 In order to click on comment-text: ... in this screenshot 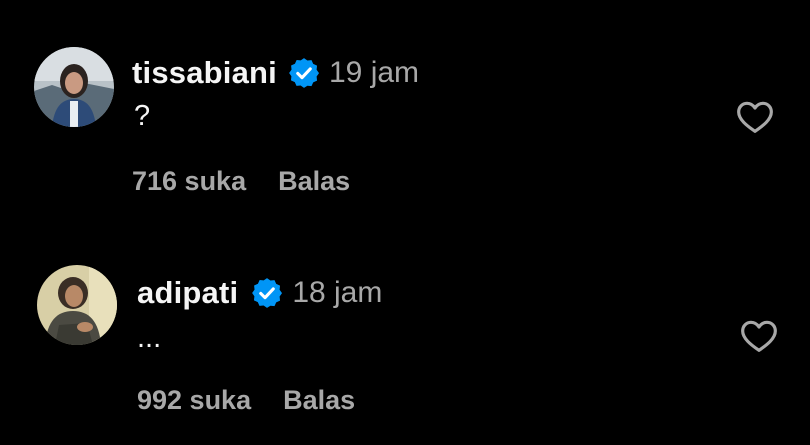, I will do `click(149, 338)`.